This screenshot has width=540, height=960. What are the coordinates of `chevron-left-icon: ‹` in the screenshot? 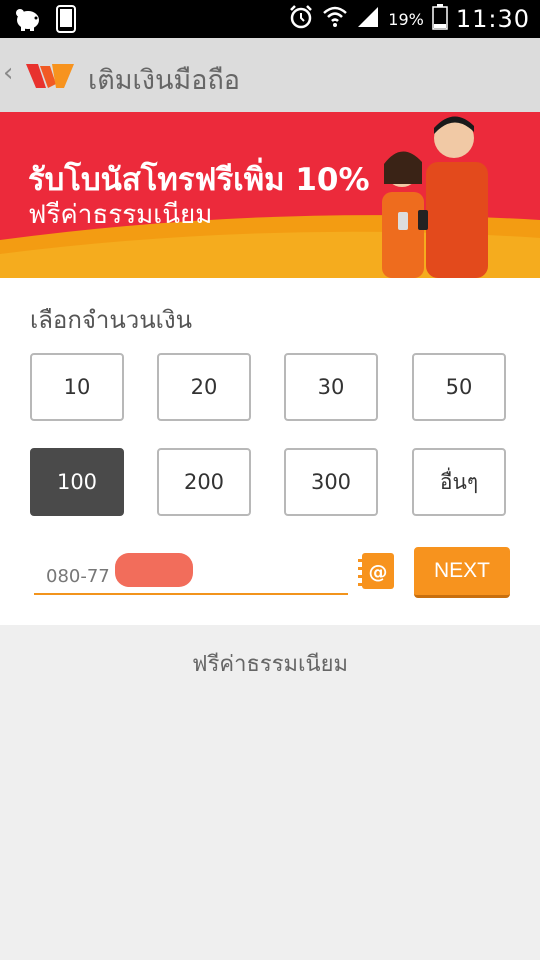 It's located at (8, 73).